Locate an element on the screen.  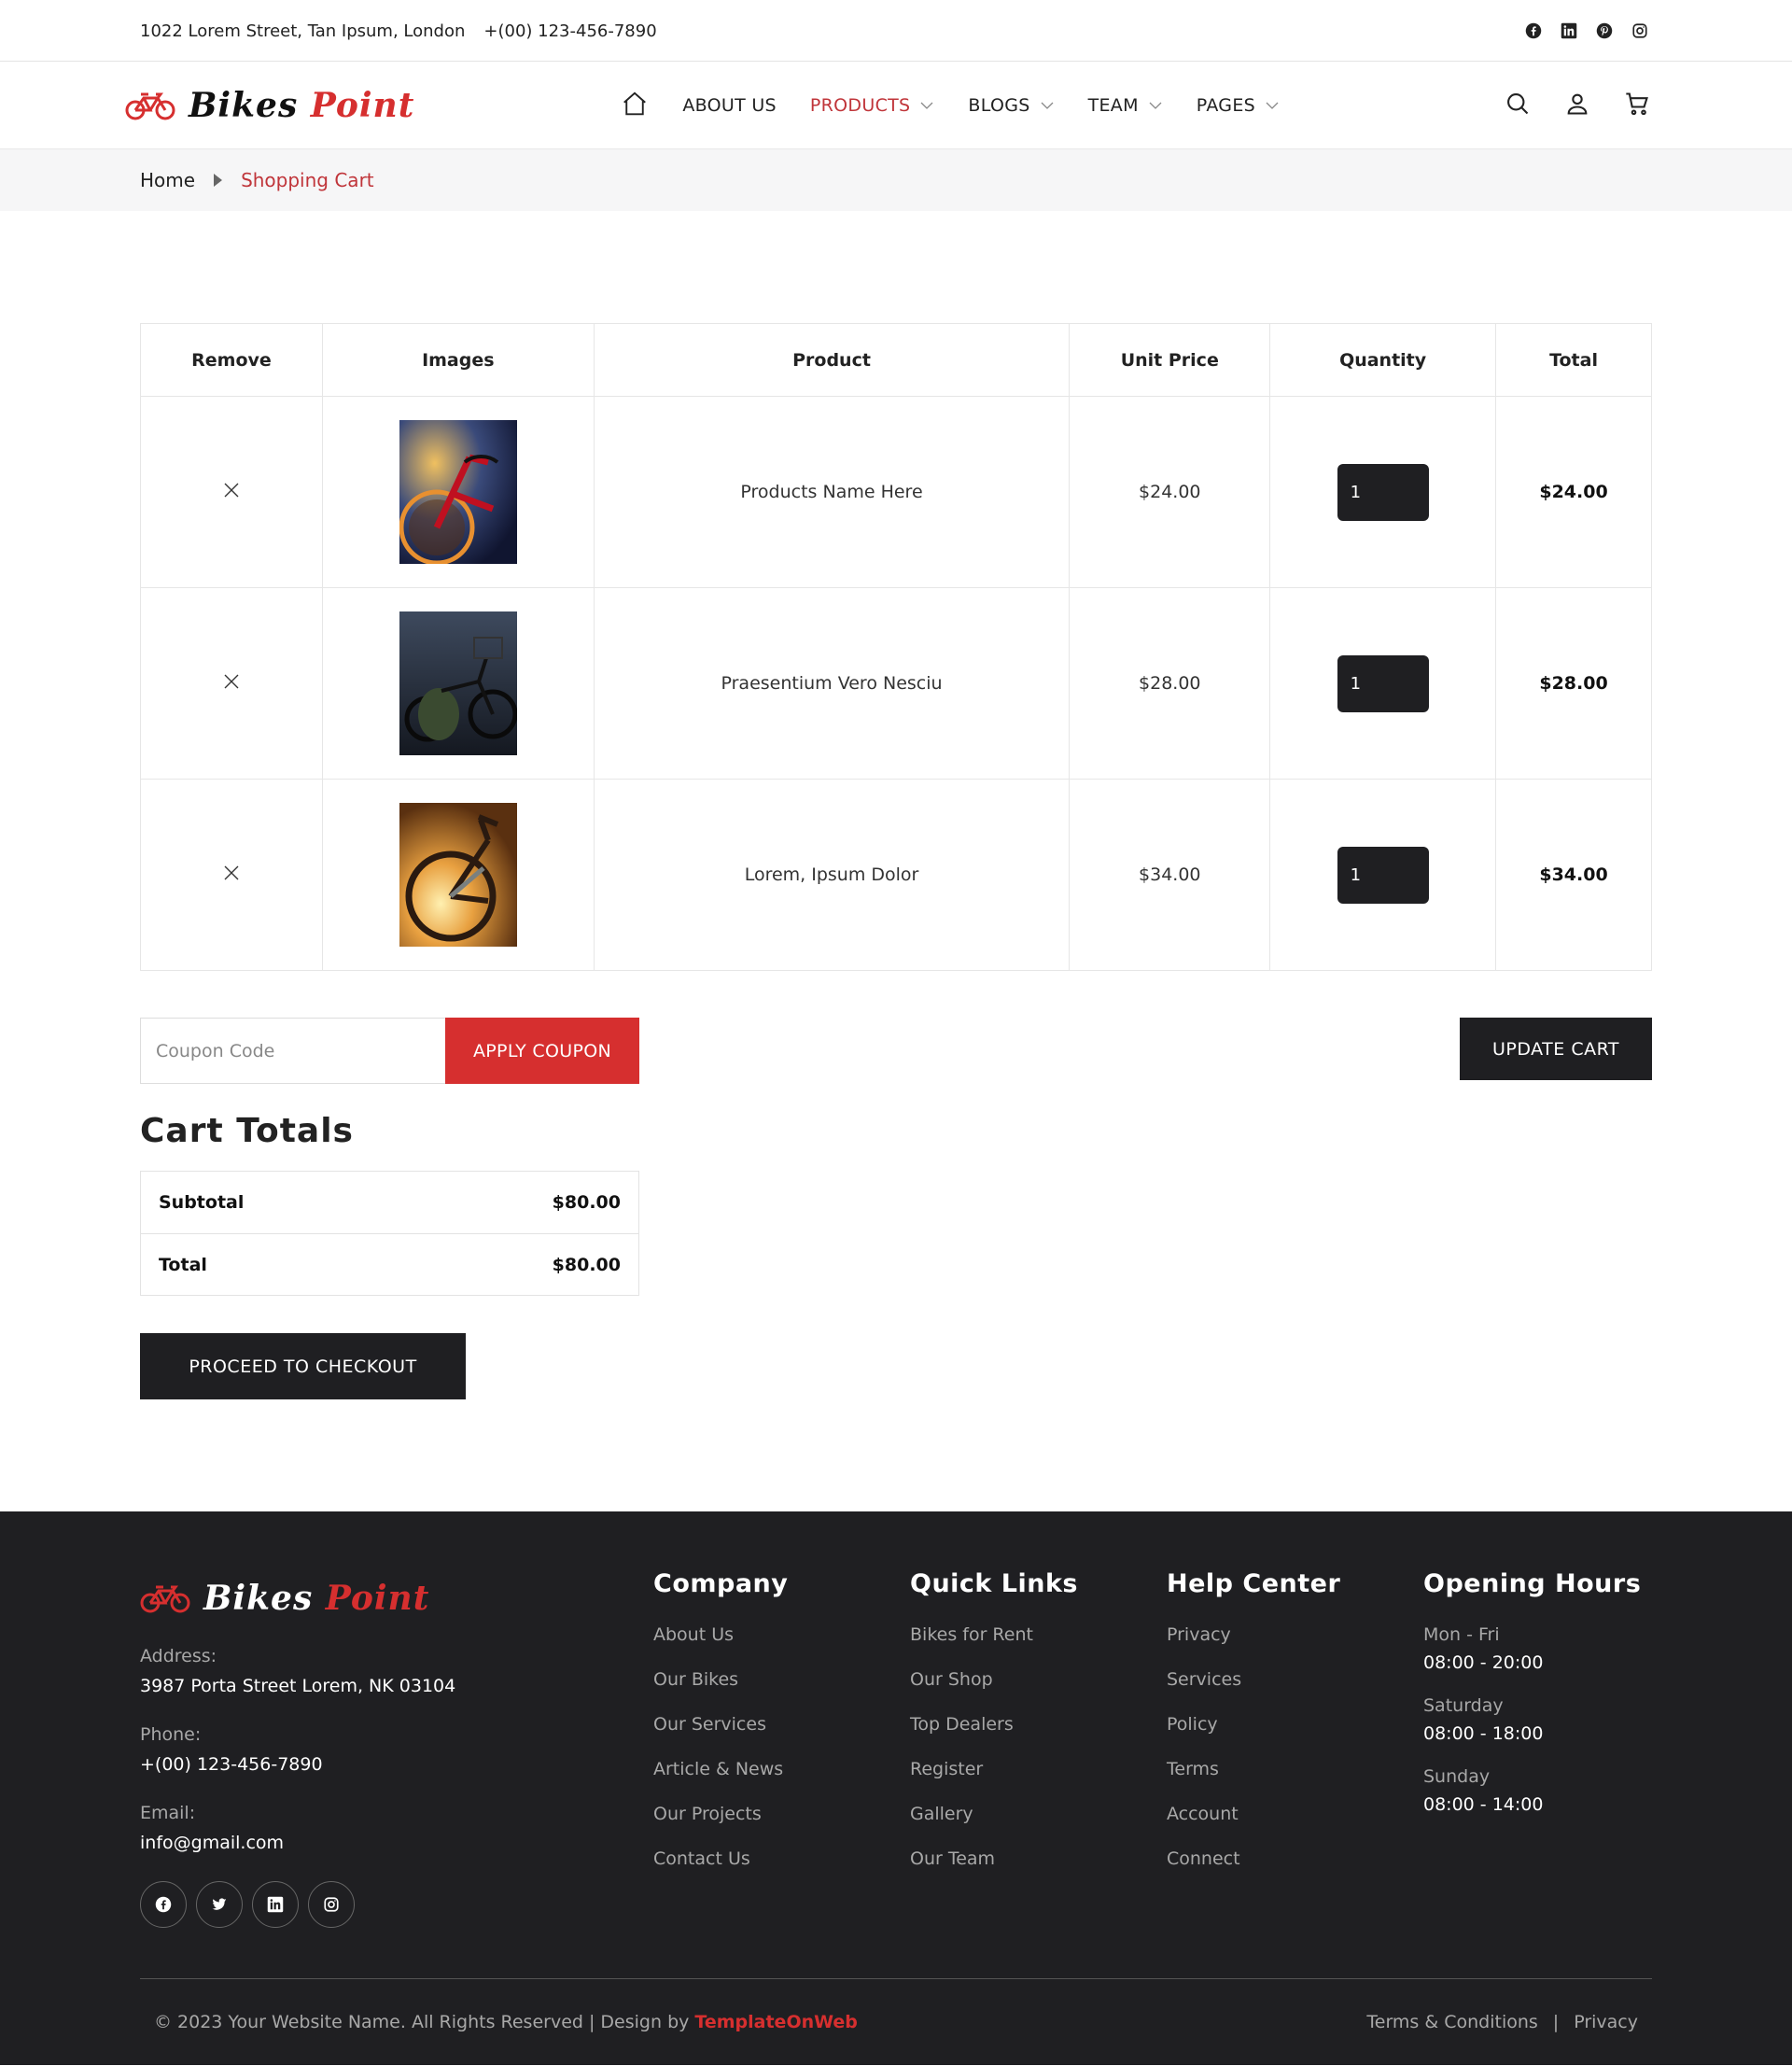
privacy-link: Privacy is located at coordinates (1606, 2022).